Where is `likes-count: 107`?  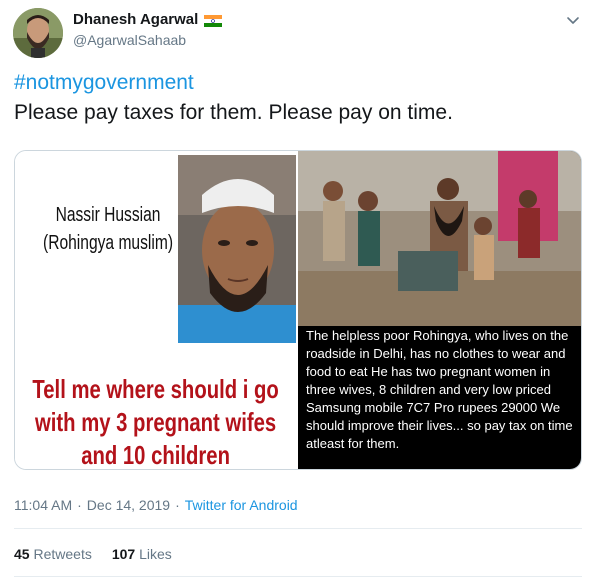 likes-count: 107 is located at coordinates (123, 554).